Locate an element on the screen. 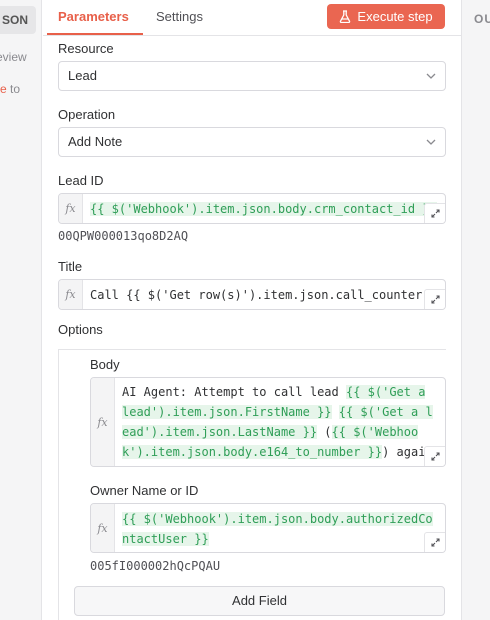 This screenshot has width=490, height=620. tab-parameters: Parameters is located at coordinates (93, 16).